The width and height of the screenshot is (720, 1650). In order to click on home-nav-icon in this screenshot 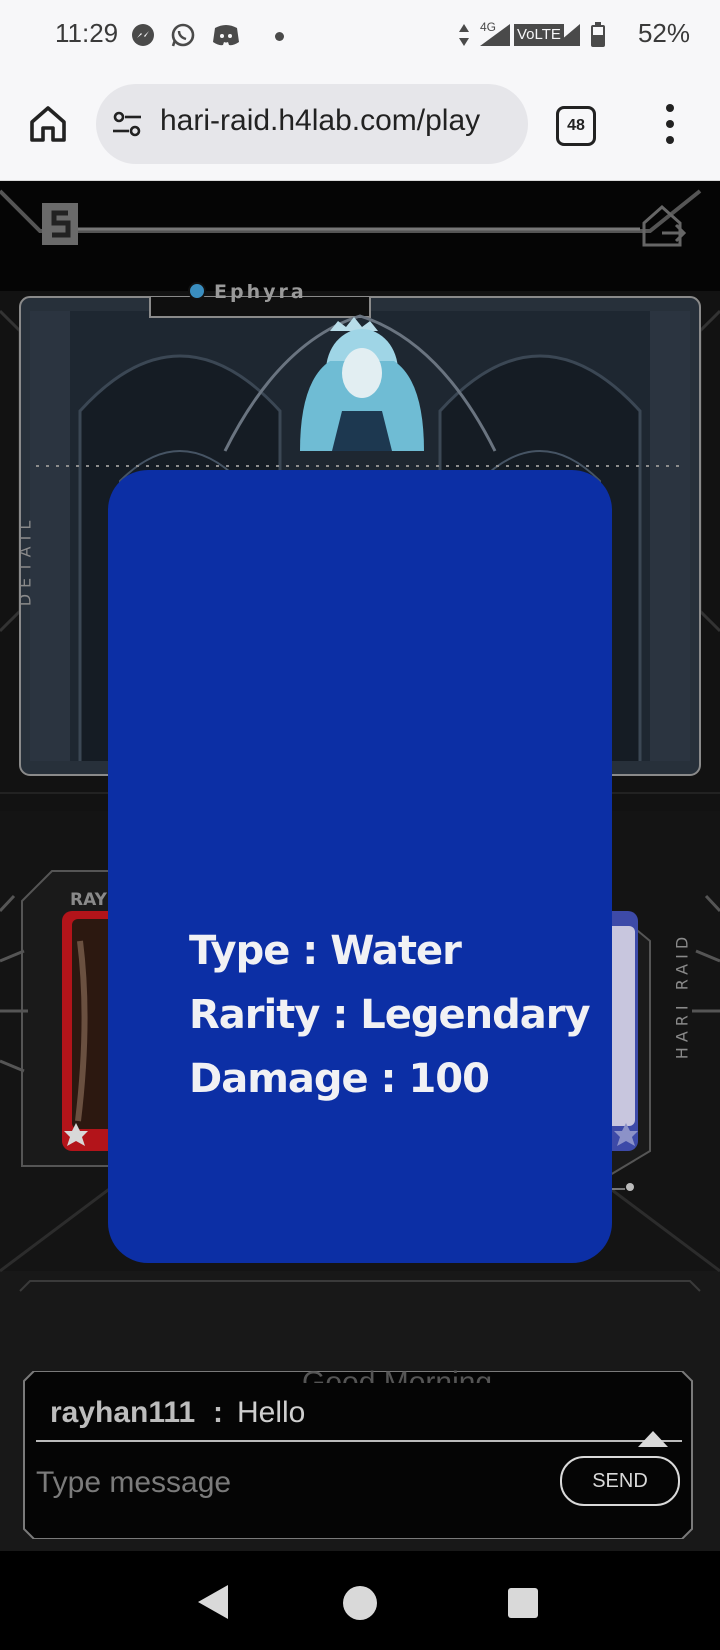, I will do `click(360, 1603)`.